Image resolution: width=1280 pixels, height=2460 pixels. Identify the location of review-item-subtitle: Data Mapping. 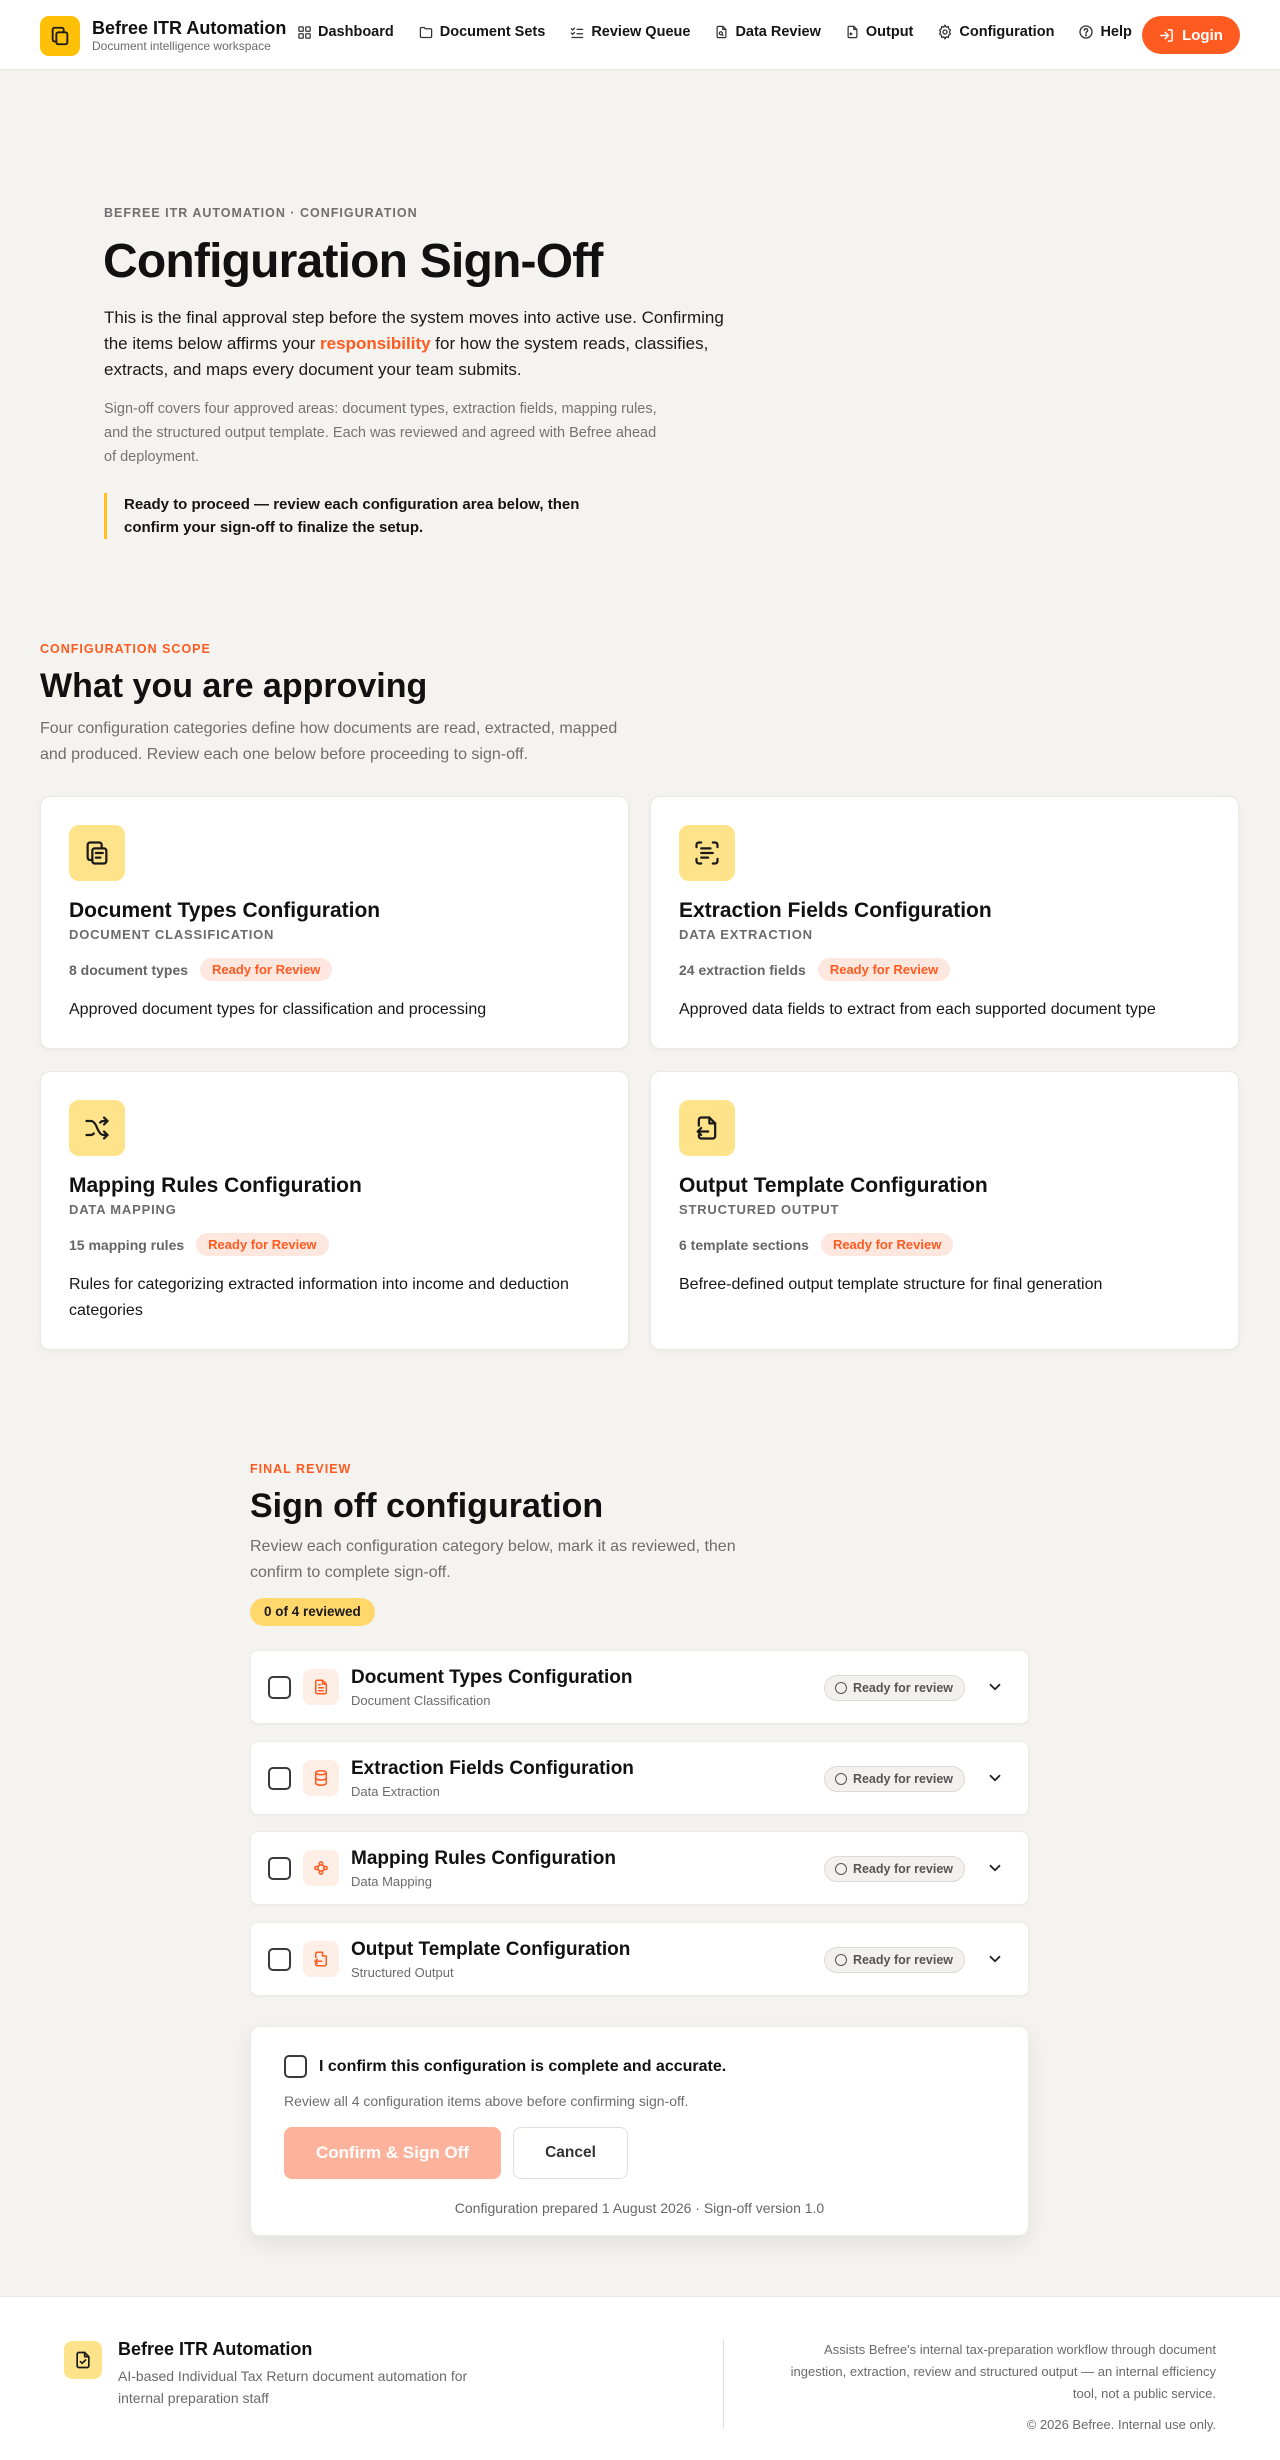
(391, 1881).